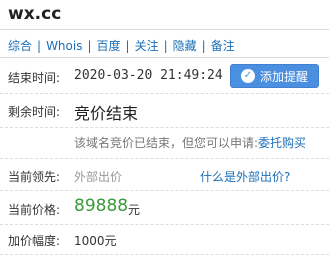  I want to click on bid-increment-value: 1000元, so click(95, 241).